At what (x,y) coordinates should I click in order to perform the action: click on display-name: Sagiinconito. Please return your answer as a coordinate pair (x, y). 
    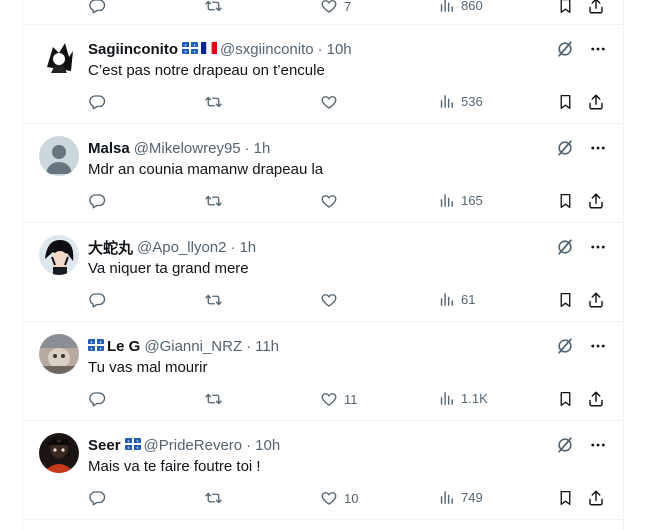
    Looking at the image, I should click on (133, 49).